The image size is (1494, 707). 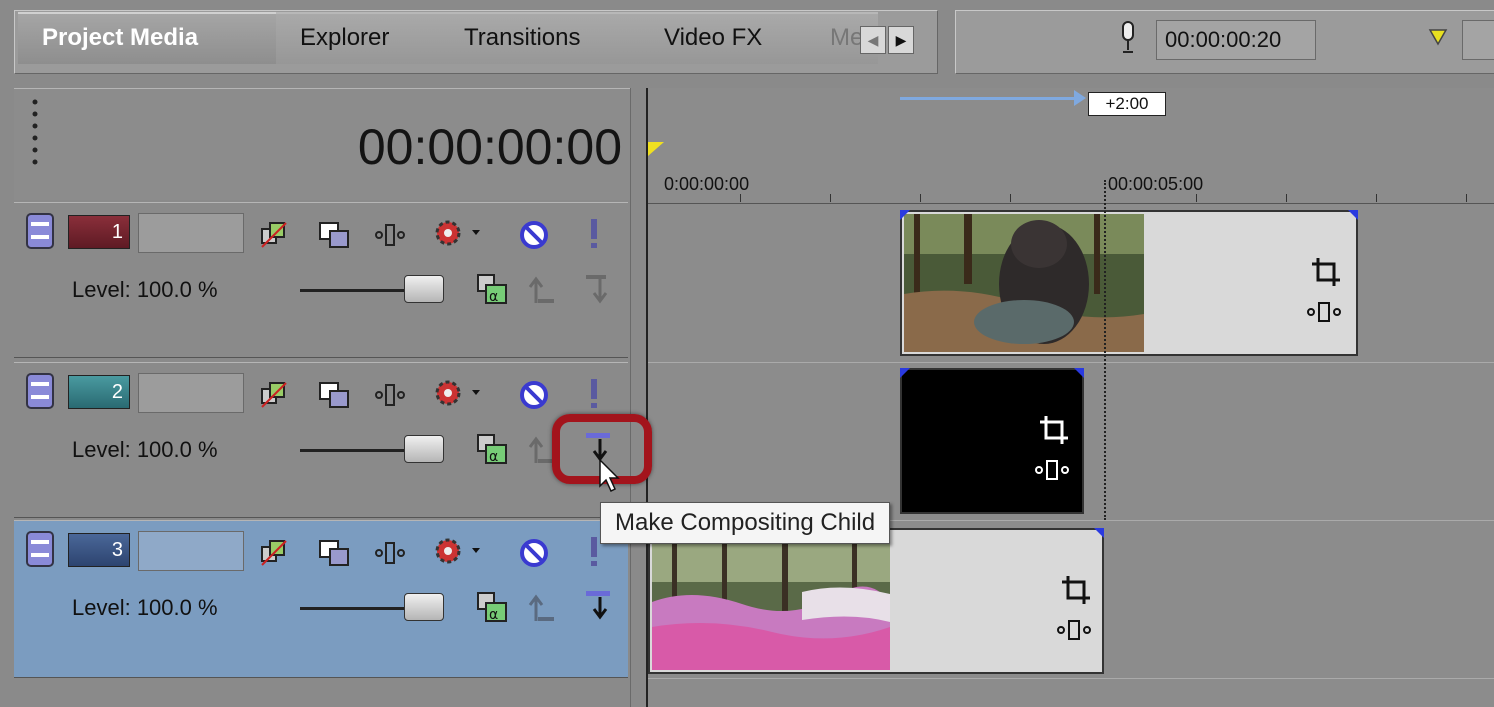 What do you see at coordinates (489, 147) in the screenshot?
I see `timeline-timecode: 00:00:00:00` at bounding box center [489, 147].